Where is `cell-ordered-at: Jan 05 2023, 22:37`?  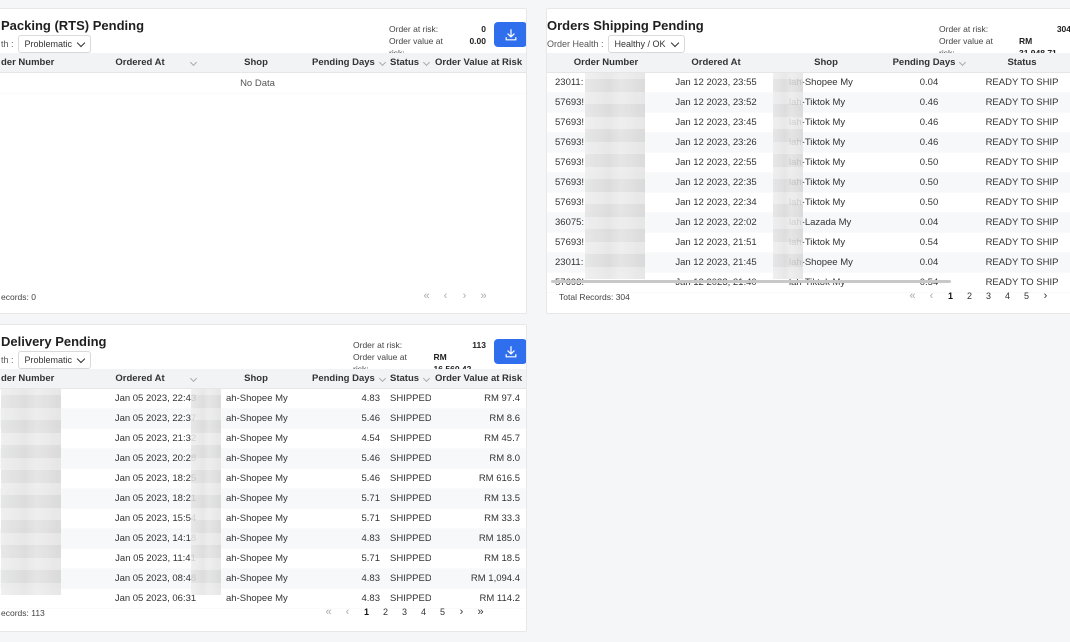 cell-ordered-at: Jan 05 2023, 22:37 is located at coordinates (155, 418).